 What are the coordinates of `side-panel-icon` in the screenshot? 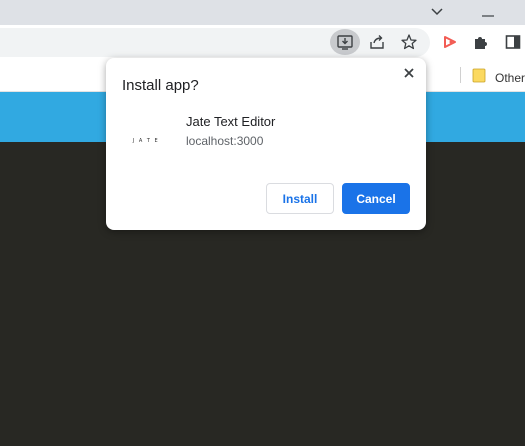 It's located at (512, 42).